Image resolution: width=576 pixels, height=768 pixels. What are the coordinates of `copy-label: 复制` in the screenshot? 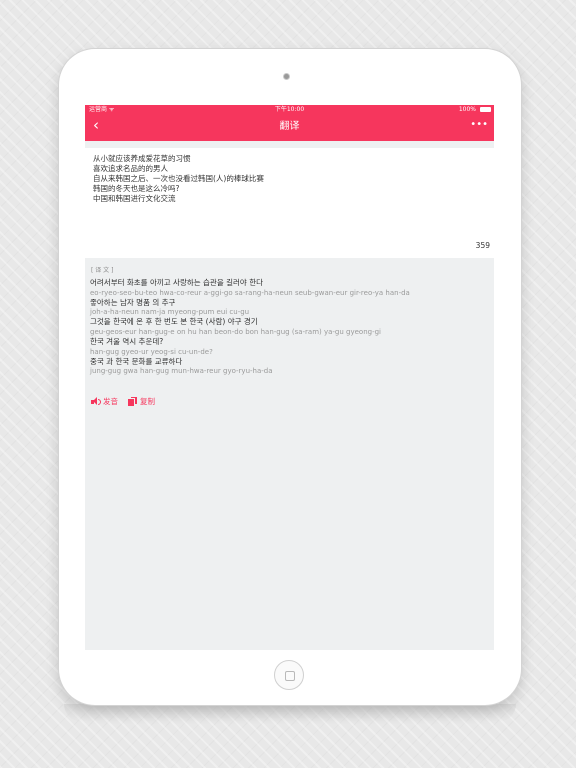 It's located at (147, 401).